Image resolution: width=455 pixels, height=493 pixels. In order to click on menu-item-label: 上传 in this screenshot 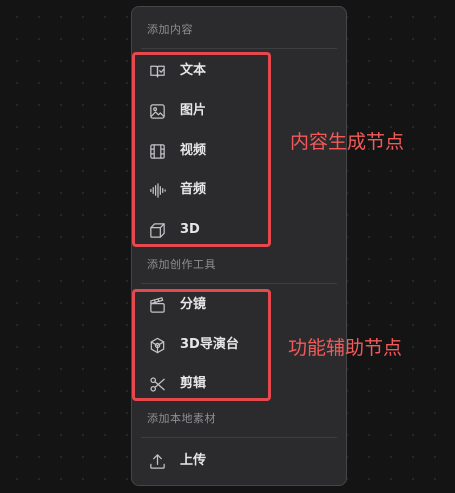, I will do `click(193, 460)`.